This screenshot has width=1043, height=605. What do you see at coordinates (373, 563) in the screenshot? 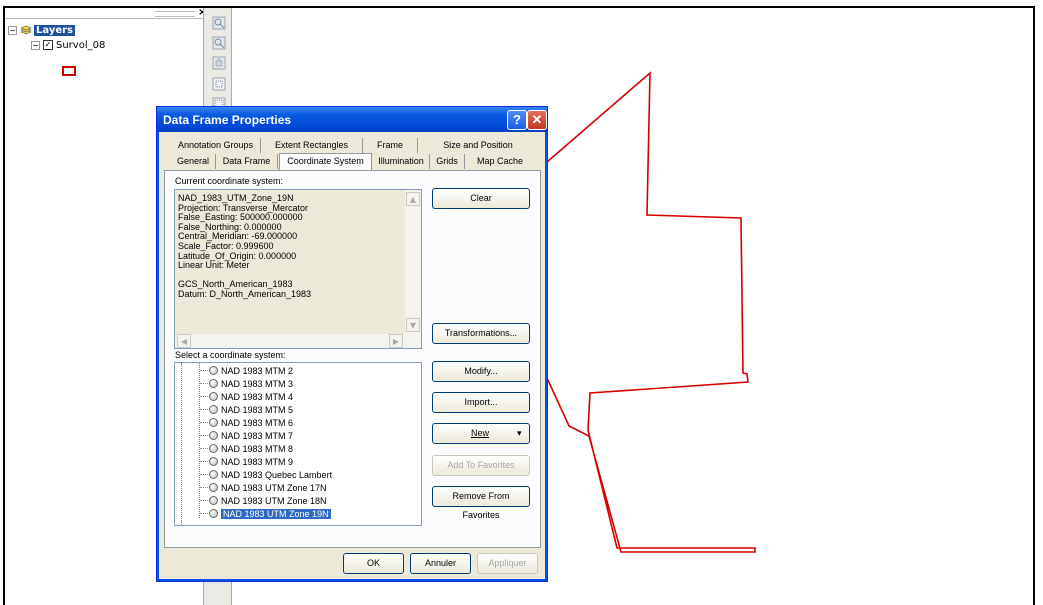
I see `ok-button: OK` at bounding box center [373, 563].